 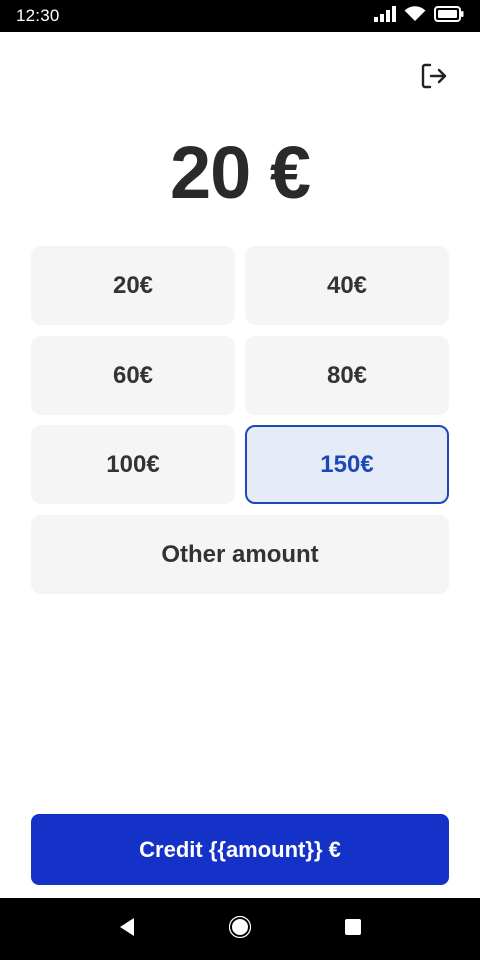 I want to click on amount-option-label: 150€, so click(x=347, y=464).